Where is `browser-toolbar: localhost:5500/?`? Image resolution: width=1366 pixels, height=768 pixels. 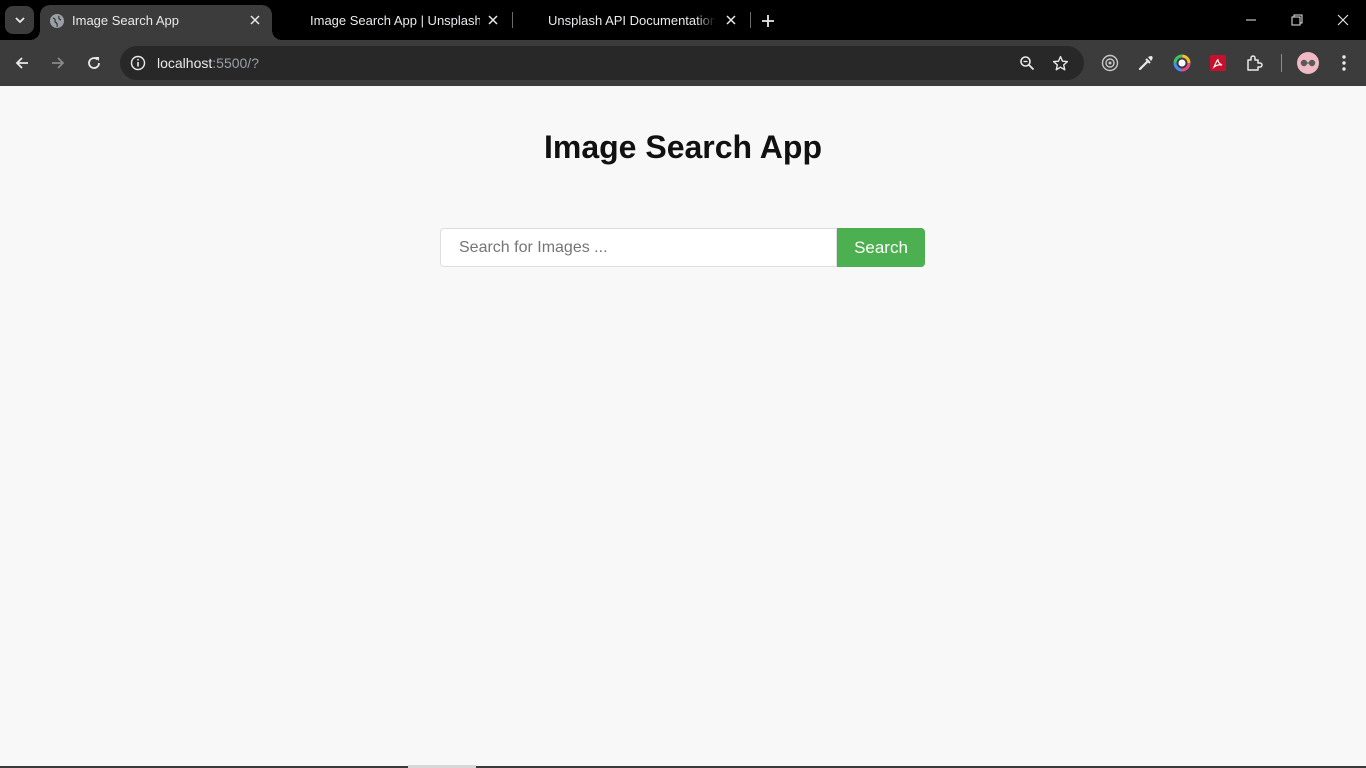 browser-toolbar: localhost:5500/? is located at coordinates (683, 63).